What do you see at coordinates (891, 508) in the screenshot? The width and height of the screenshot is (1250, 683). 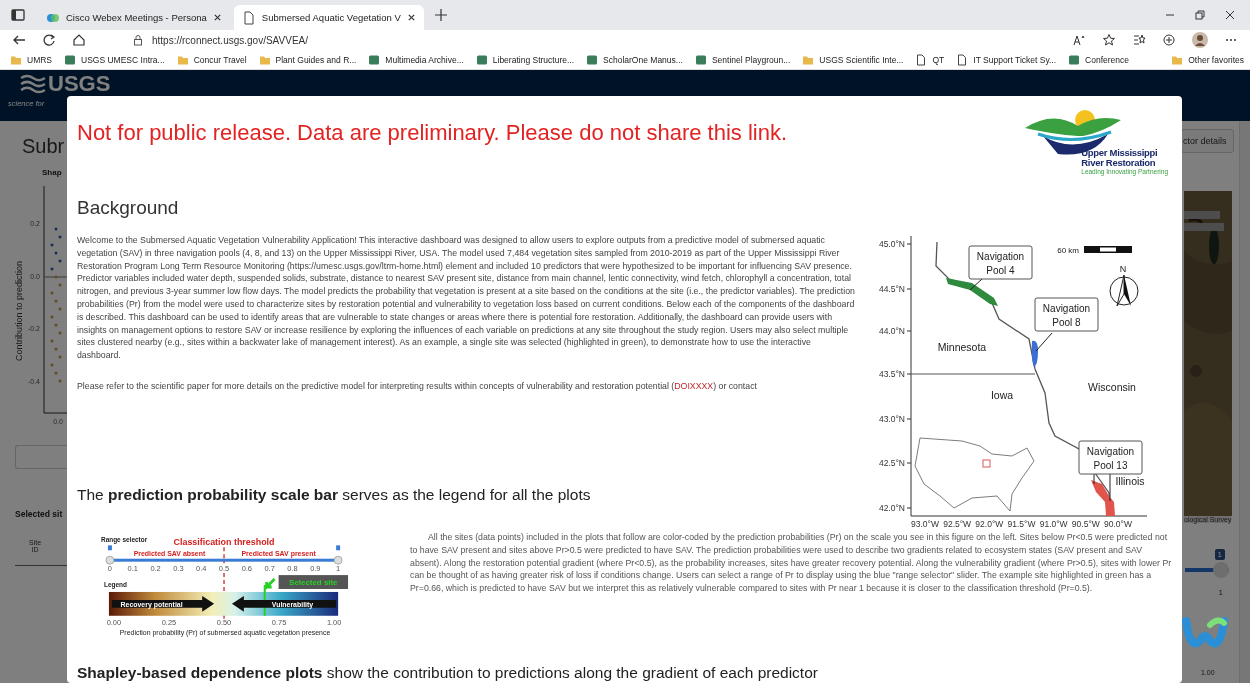 I see `tick-label: 42.0°N` at bounding box center [891, 508].